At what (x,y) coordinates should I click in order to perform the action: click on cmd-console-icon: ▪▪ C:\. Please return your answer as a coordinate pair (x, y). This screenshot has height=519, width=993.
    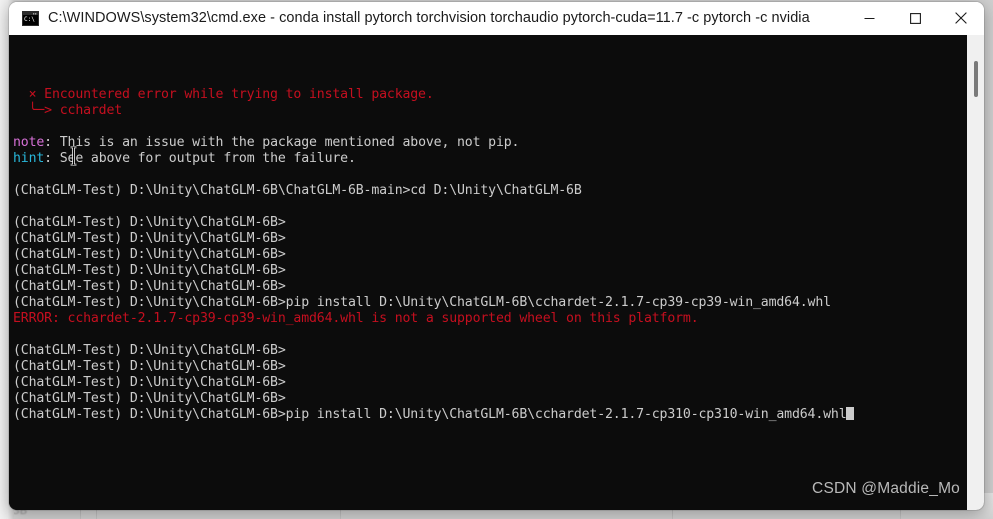
    Looking at the image, I should click on (30, 18).